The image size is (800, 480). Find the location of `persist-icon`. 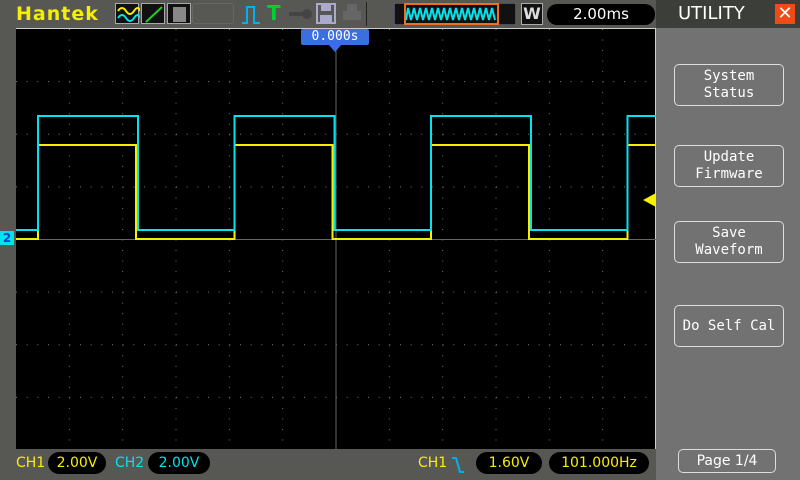

persist-icon is located at coordinates (179, 13).